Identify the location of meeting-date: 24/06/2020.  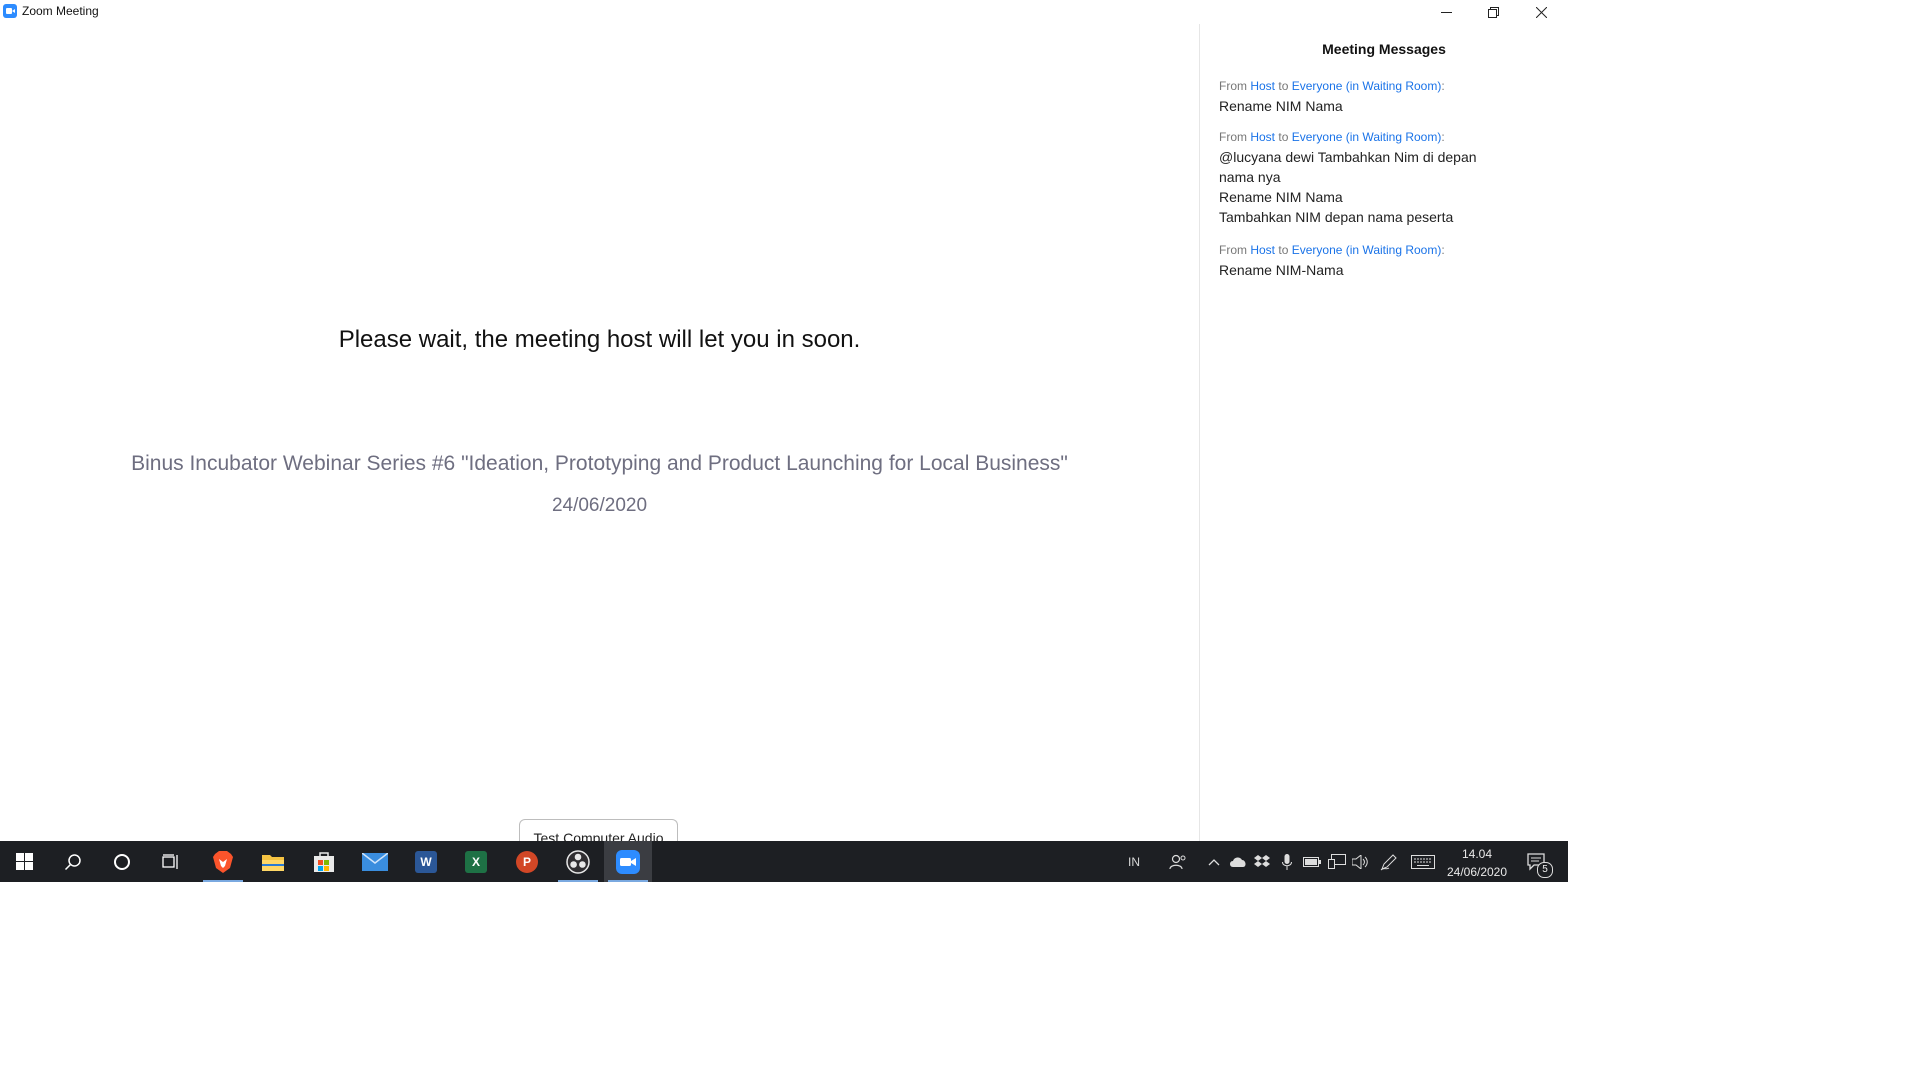
(599, 505).